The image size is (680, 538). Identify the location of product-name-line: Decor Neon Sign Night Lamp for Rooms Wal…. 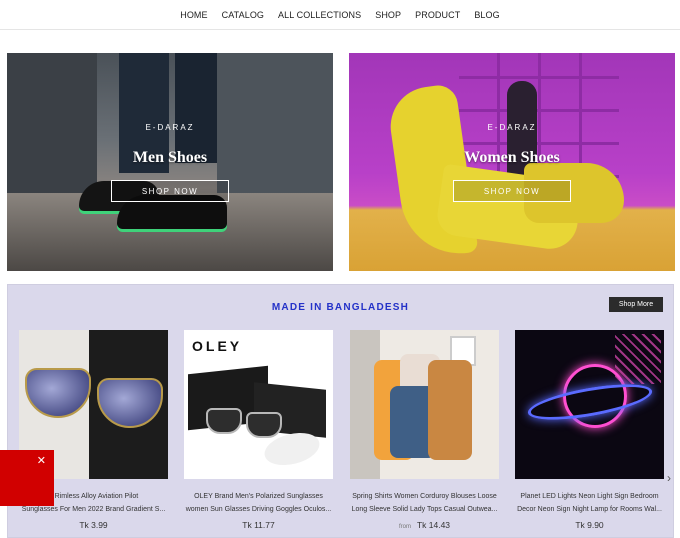
(589, 509).